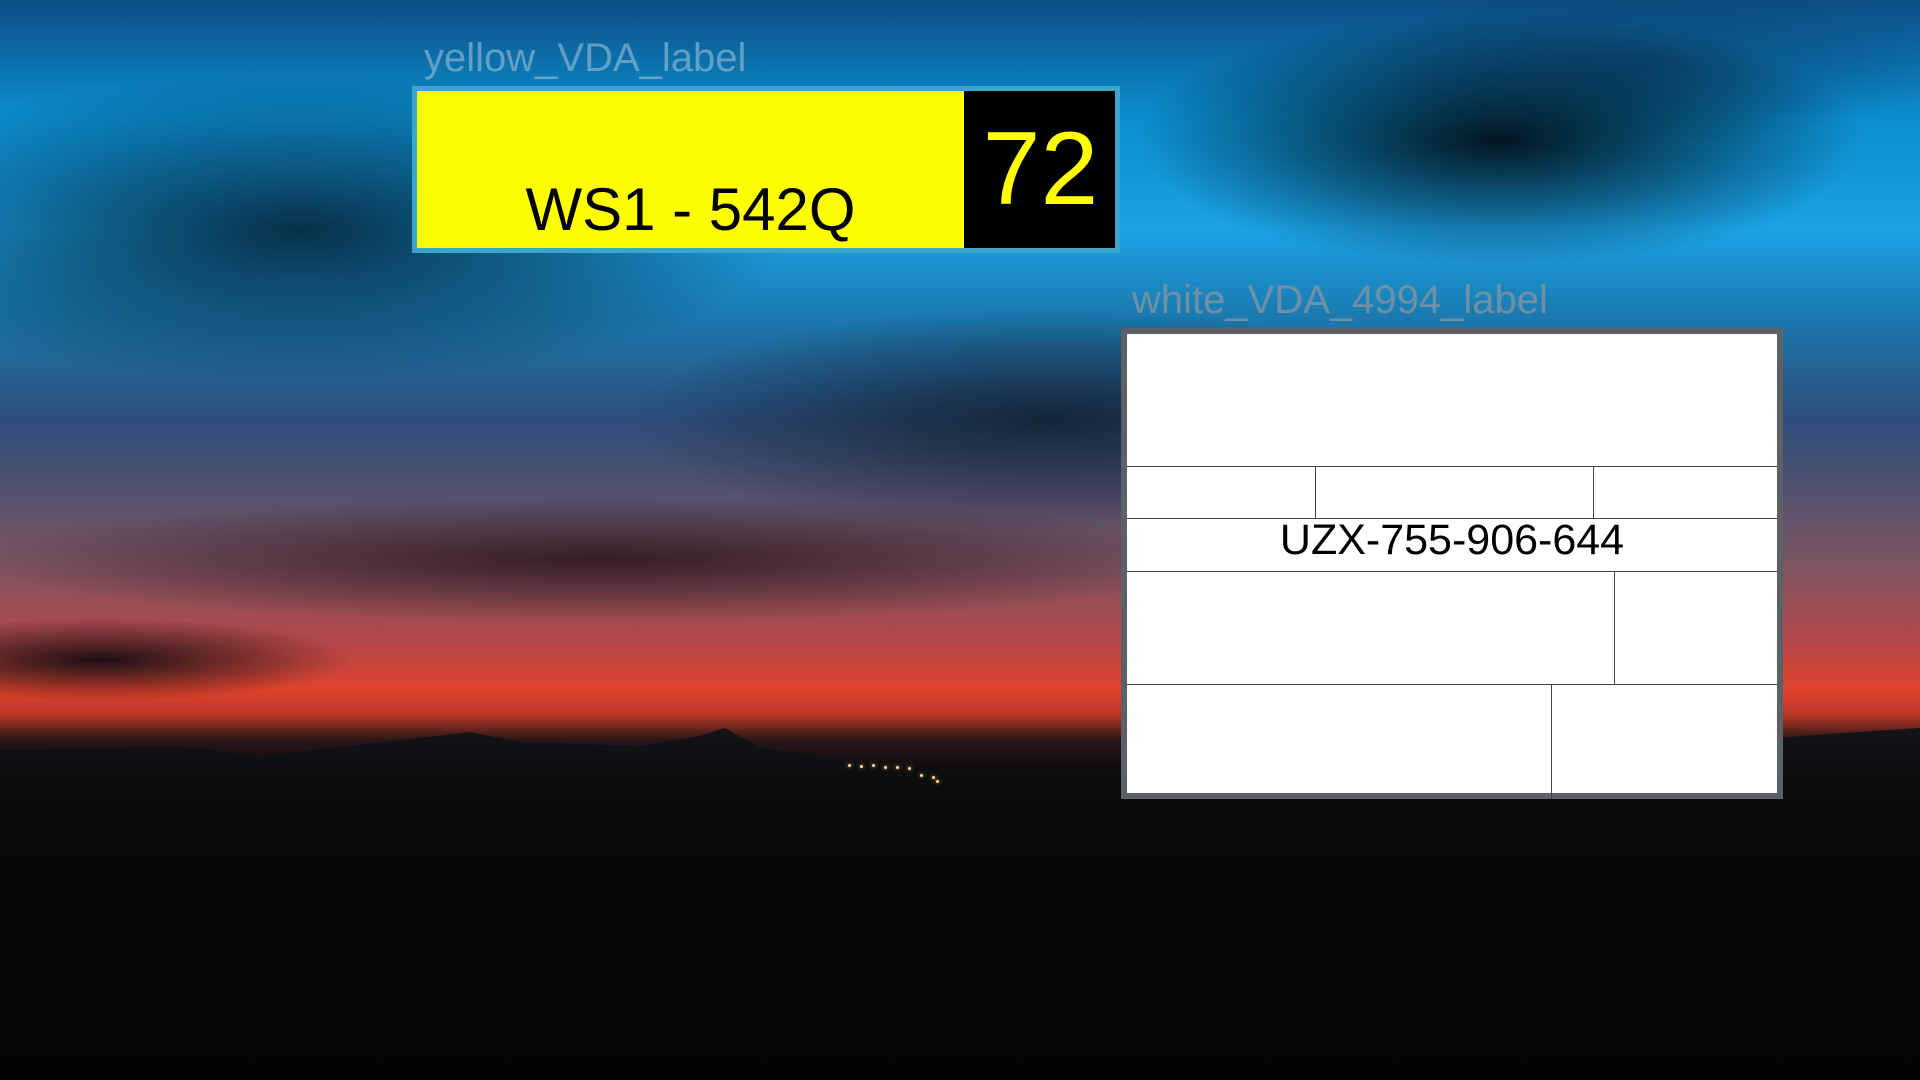 The height and width of the screenshot is (1080, 1920). I want to click on yellow-label-code: WS1 - 542Q, so click(690, 209).